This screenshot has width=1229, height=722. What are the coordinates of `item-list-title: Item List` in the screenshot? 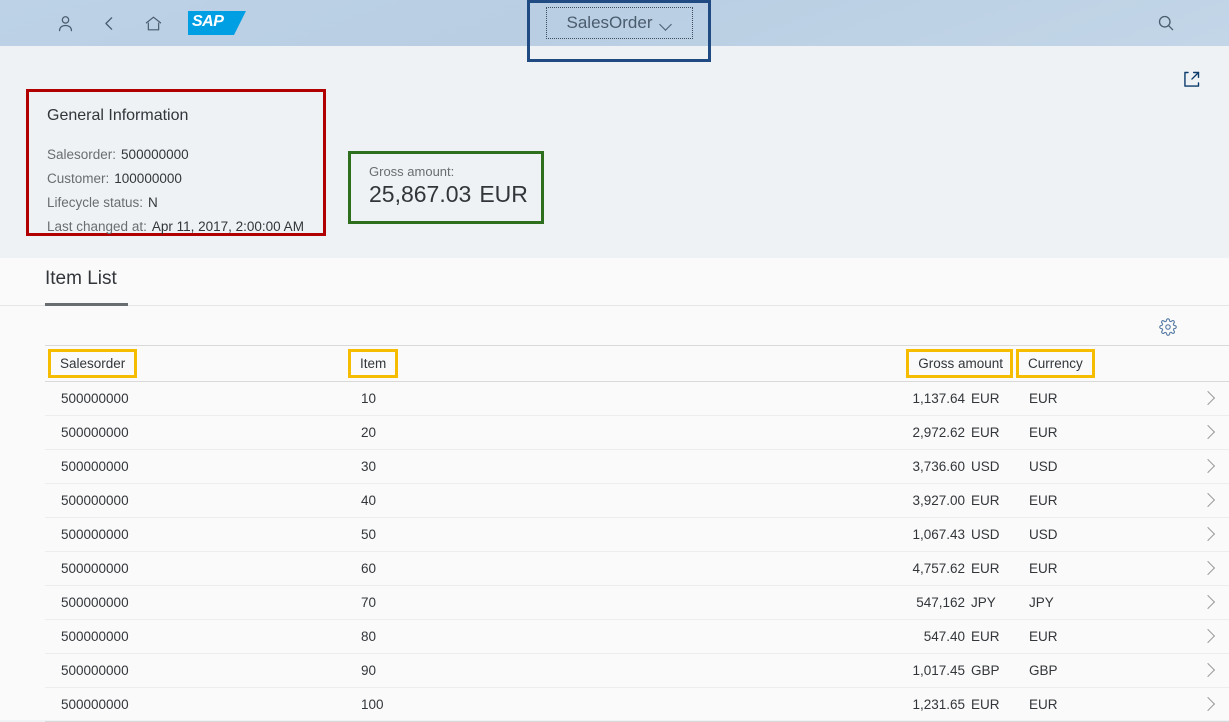 It's located at (81, 278).